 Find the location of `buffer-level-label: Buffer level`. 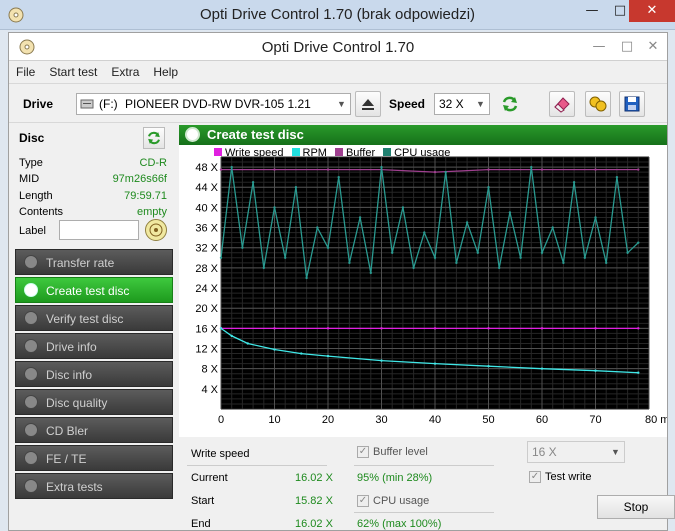

buffer-level-label: Buffer level is located at coordinates (400, 452).